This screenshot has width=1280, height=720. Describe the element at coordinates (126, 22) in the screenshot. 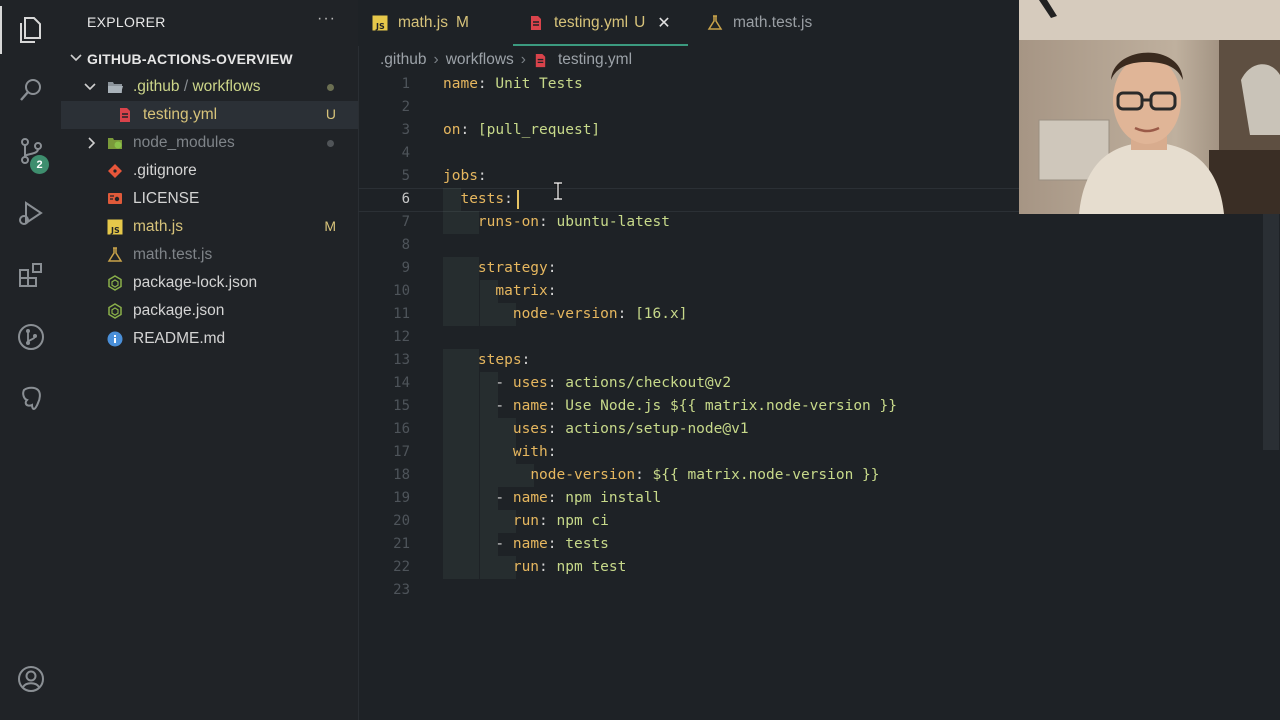

I see `explorer-title: EXPLORER` at that location.